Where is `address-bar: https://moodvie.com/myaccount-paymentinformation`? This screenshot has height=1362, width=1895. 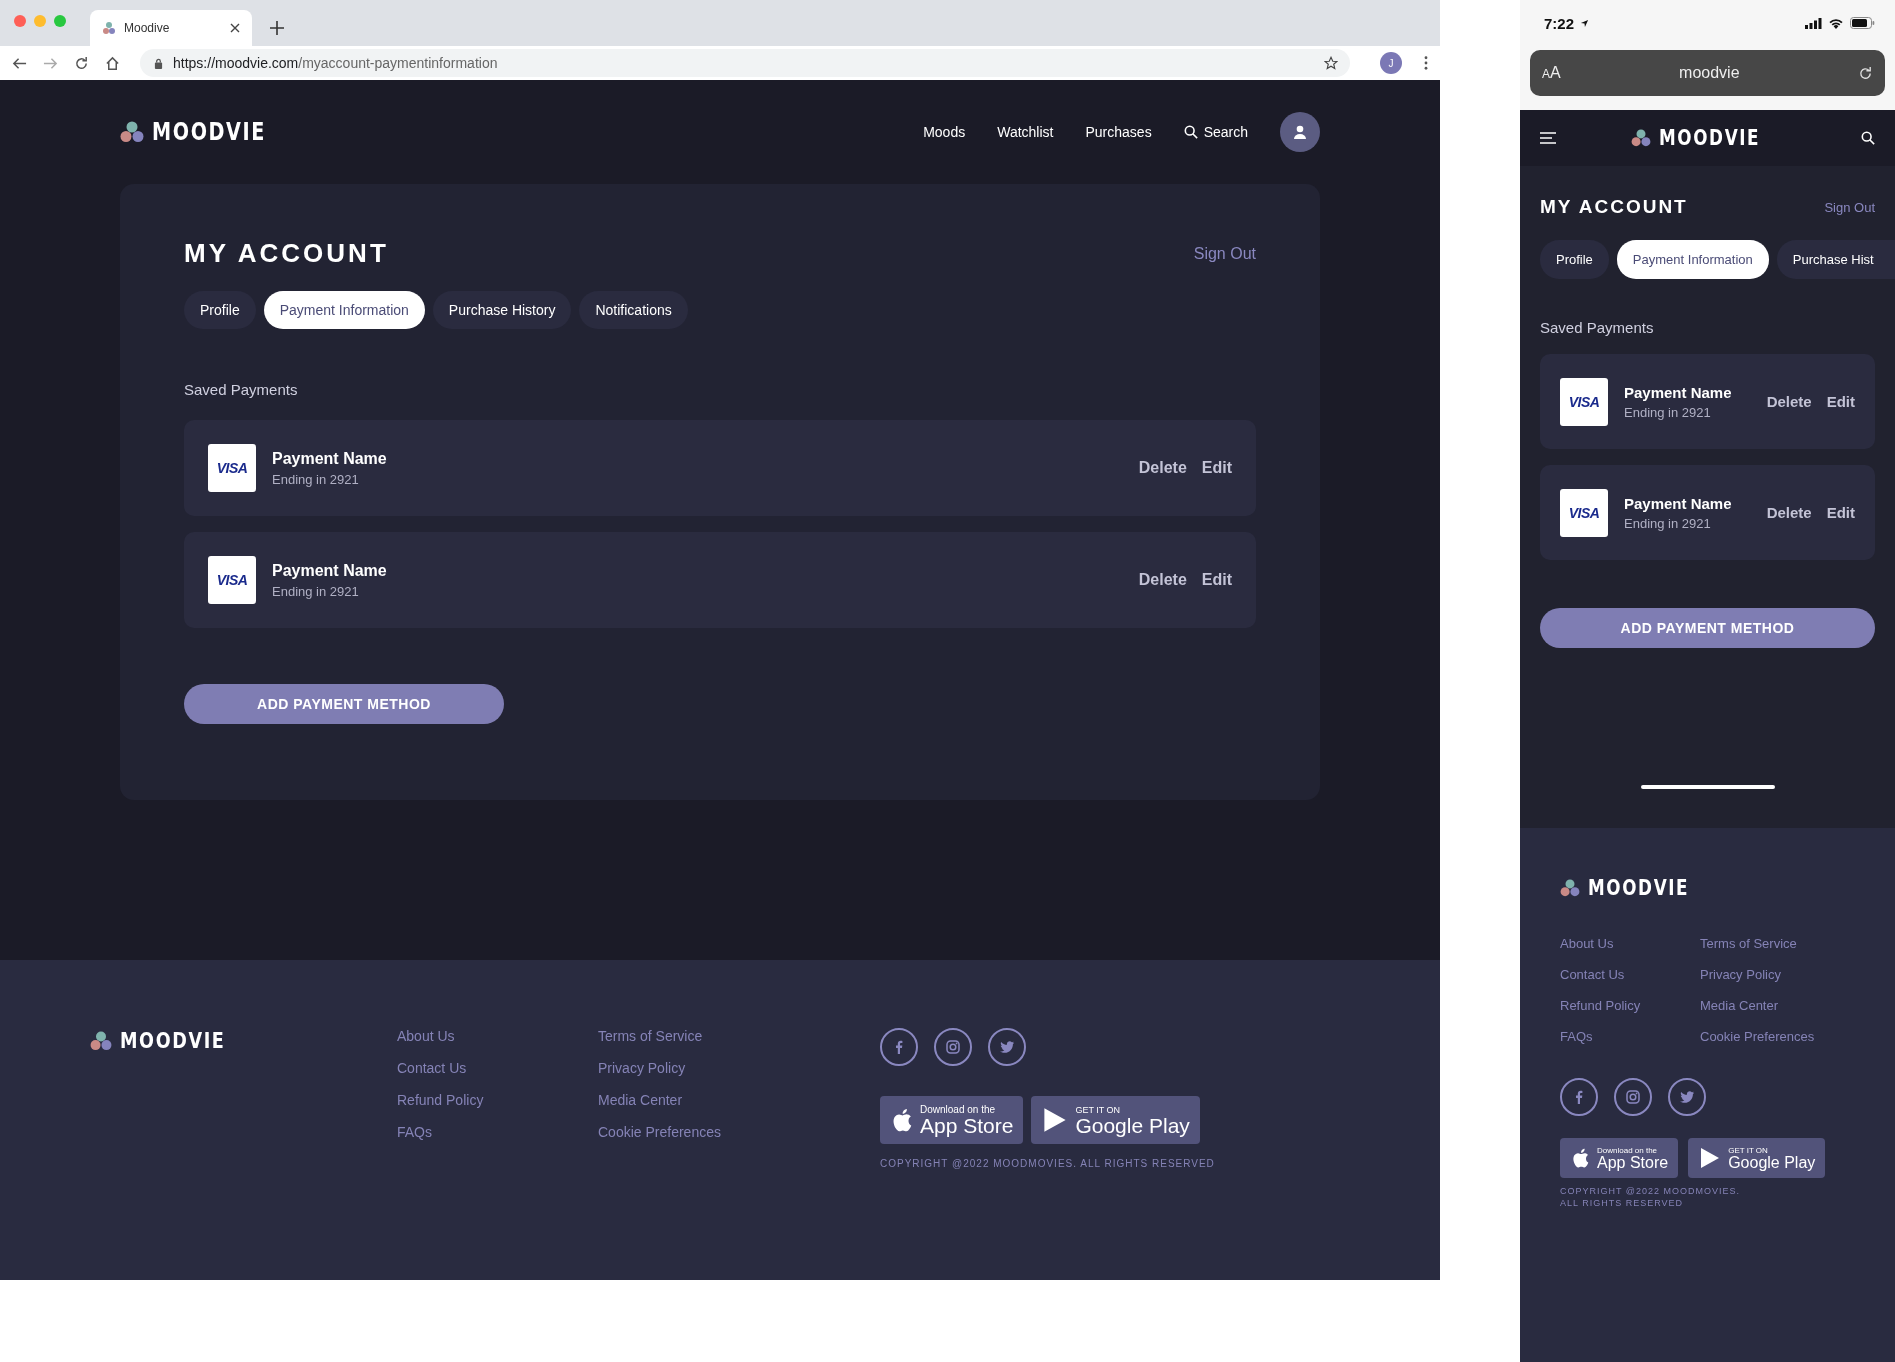 address-bar: https://moodvie.com/myaccount-paymentinformation is located at coordinates (745, 63).